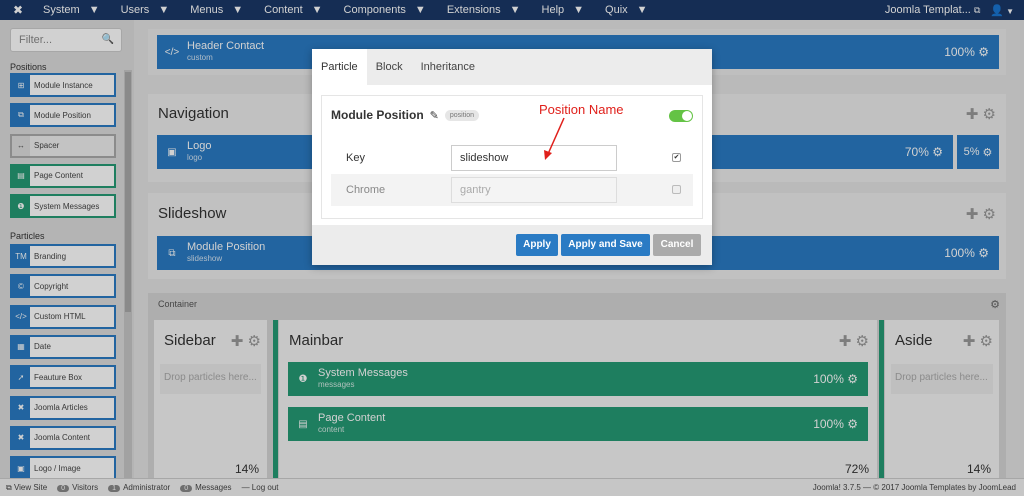  What do you see at coordinates (581, 109) in the screenshot?
I see `position-name-annotation: Position Name` at bounding box center [581, 109].